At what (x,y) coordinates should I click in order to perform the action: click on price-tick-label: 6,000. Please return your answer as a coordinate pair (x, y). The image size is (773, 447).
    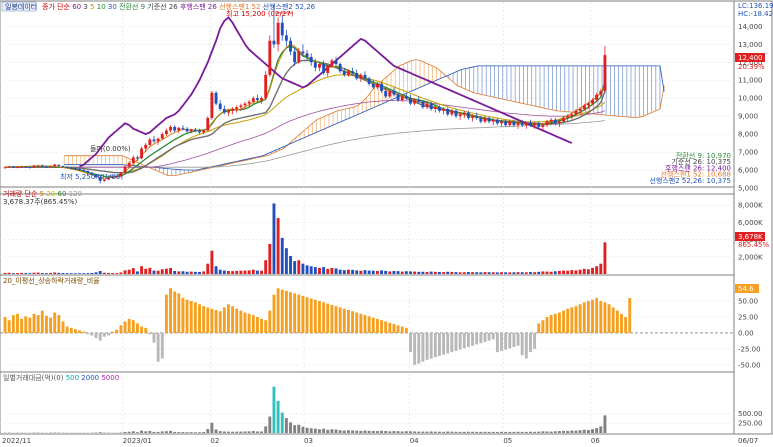
    Looking at the image, I should click on (748, 171).